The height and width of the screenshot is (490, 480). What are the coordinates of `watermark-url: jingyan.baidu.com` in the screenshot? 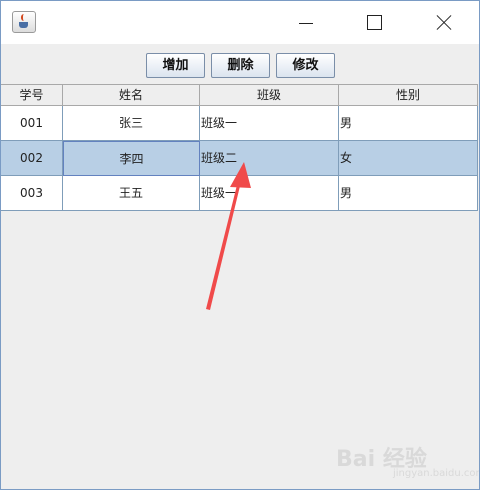 It's located at (436, 473).